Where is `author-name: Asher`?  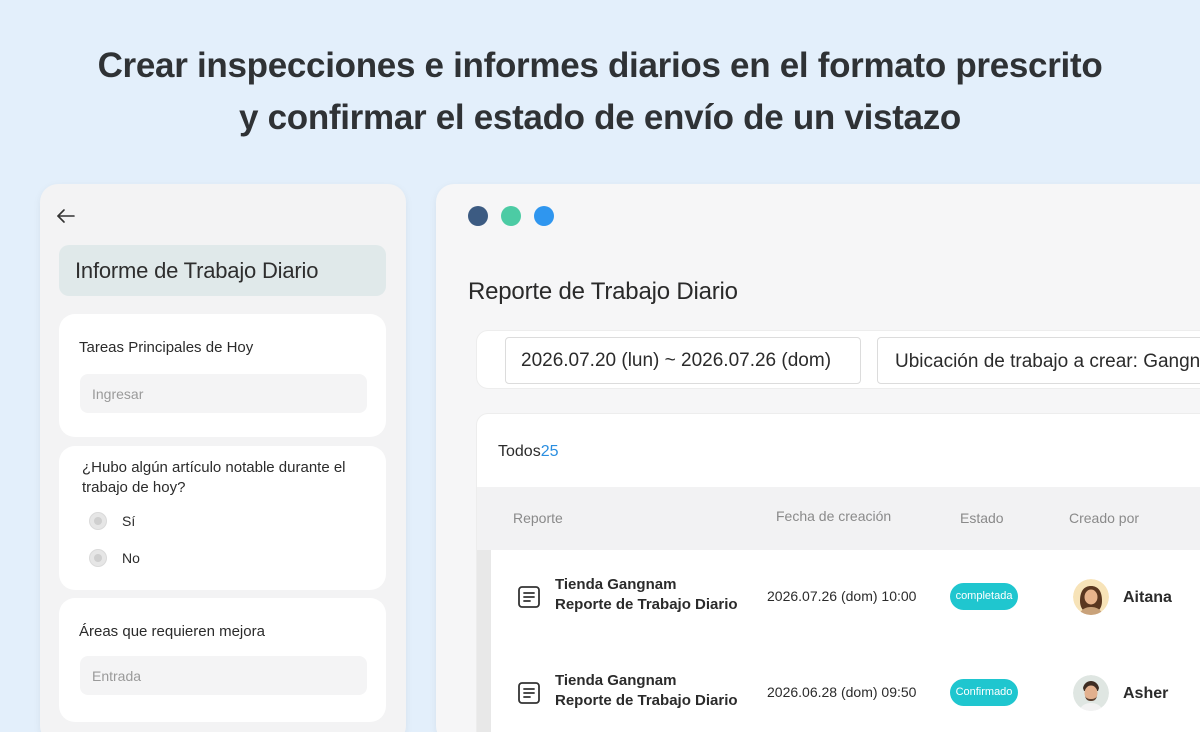
author-name: Asher is located at coordinates (1146, 693).